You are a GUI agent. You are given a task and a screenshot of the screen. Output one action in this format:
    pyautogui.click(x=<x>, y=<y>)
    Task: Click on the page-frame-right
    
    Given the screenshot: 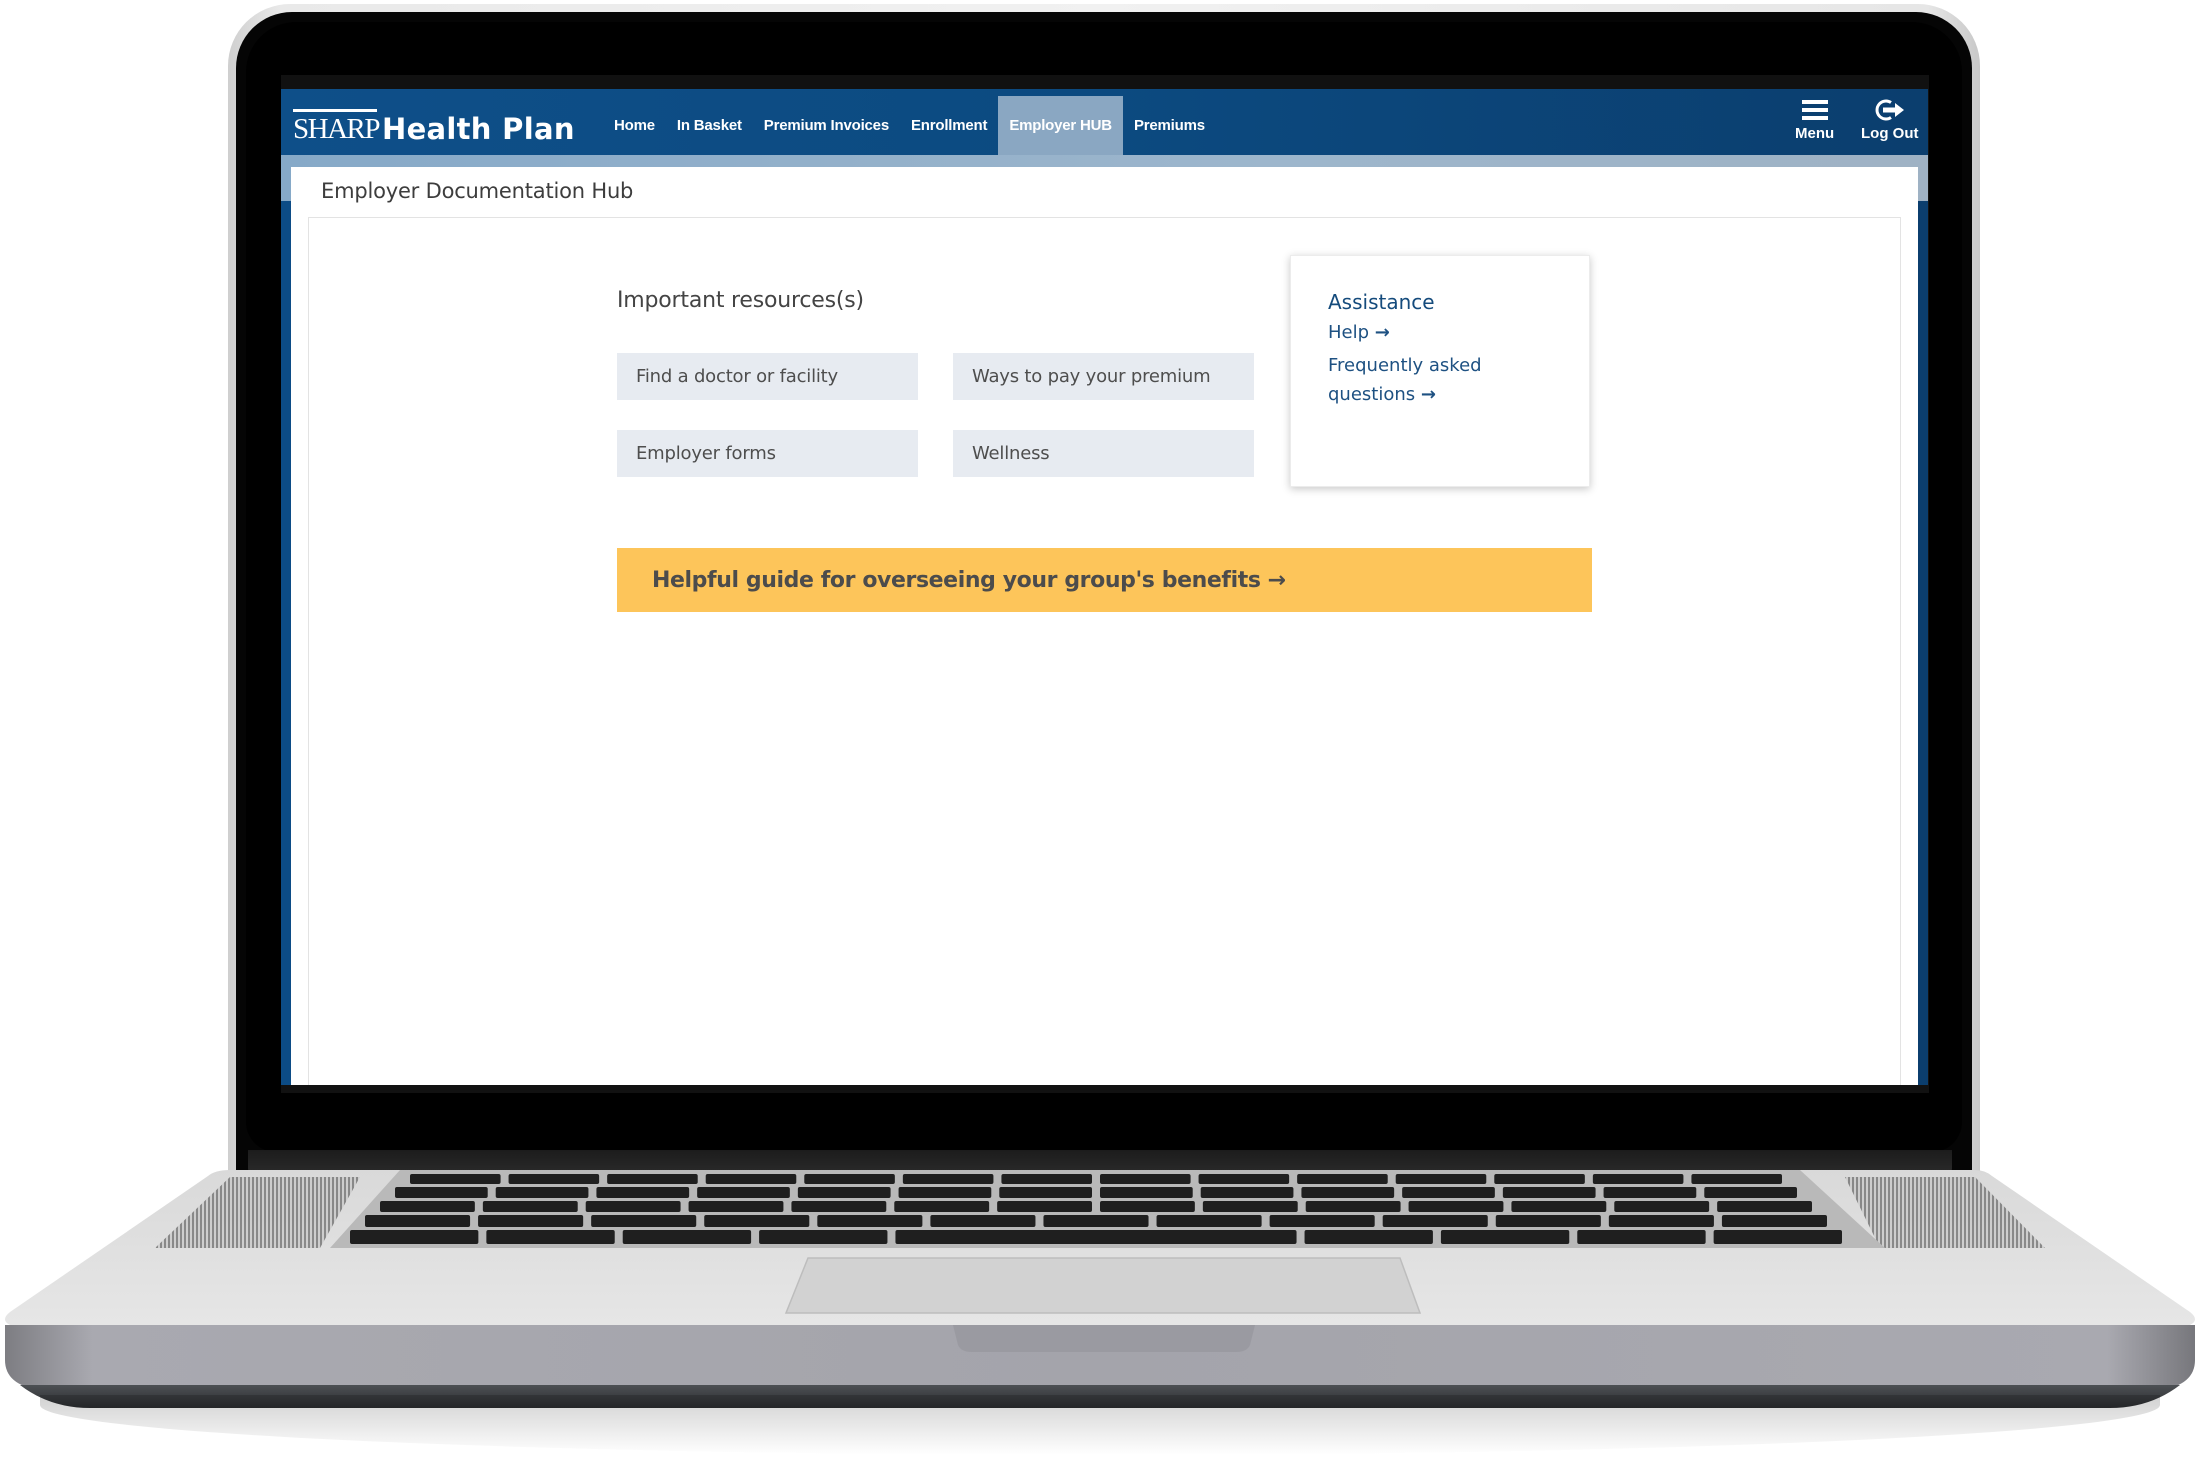 What is the action you would take?
    pyautogui.click(x=1923, y=626)
    